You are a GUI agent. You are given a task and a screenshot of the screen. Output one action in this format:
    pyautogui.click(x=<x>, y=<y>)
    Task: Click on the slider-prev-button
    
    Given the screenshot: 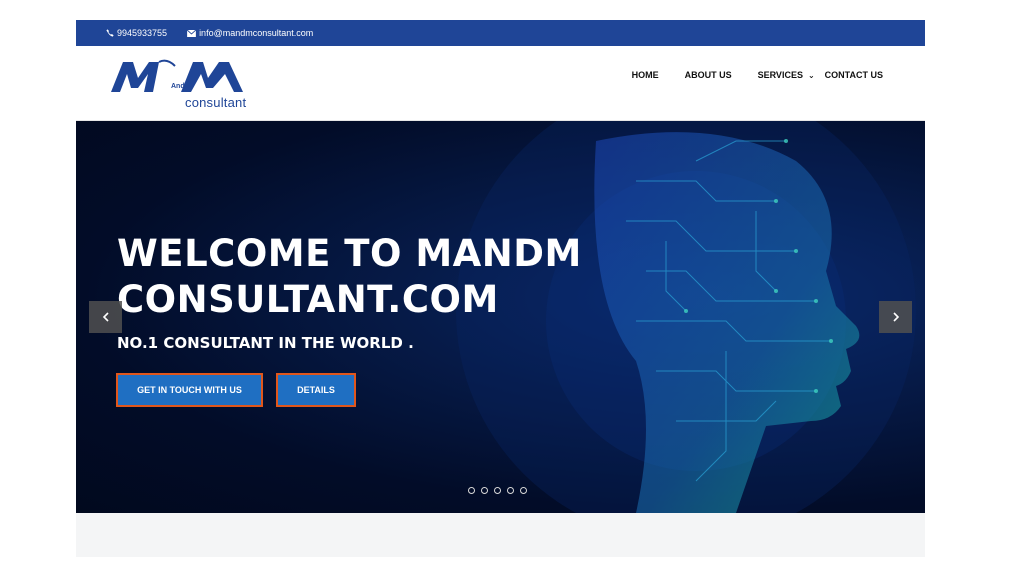 What is the action you would take?
    pyautogui.click(x=105, y=317)
    